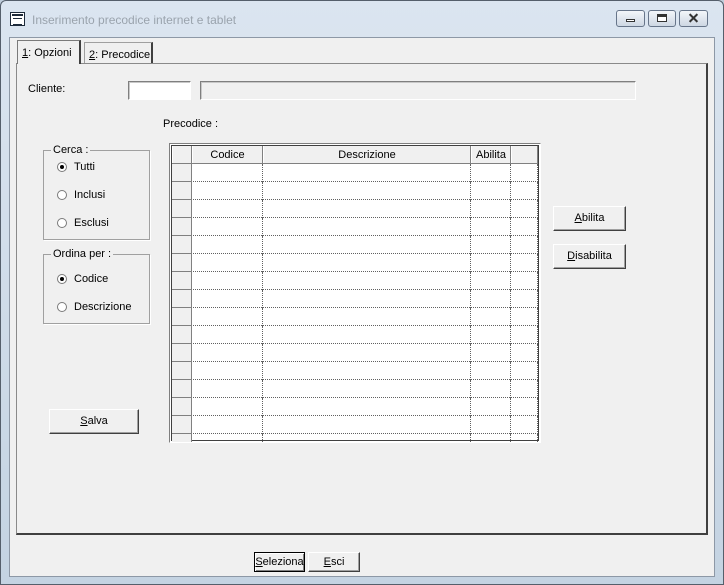 The width and height of the screenshot is (724, 585). I want to click on radio-tutti-dot, so click(62, 167).